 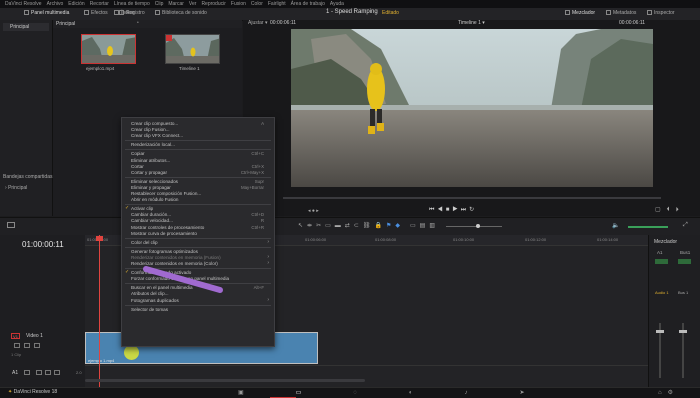 What do you see at coordinates (57, 372) in the screenshot?
I see `track-auto-icon` at bounding box center [57, 372].